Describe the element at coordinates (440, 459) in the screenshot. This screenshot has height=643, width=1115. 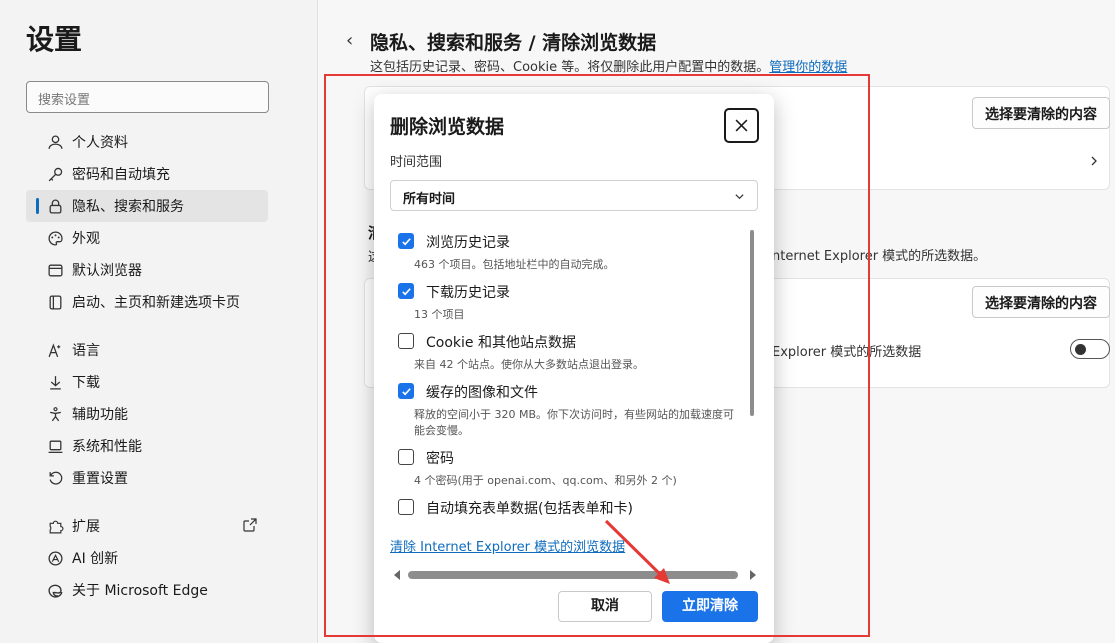
I see `item-label: 密码` at that location.